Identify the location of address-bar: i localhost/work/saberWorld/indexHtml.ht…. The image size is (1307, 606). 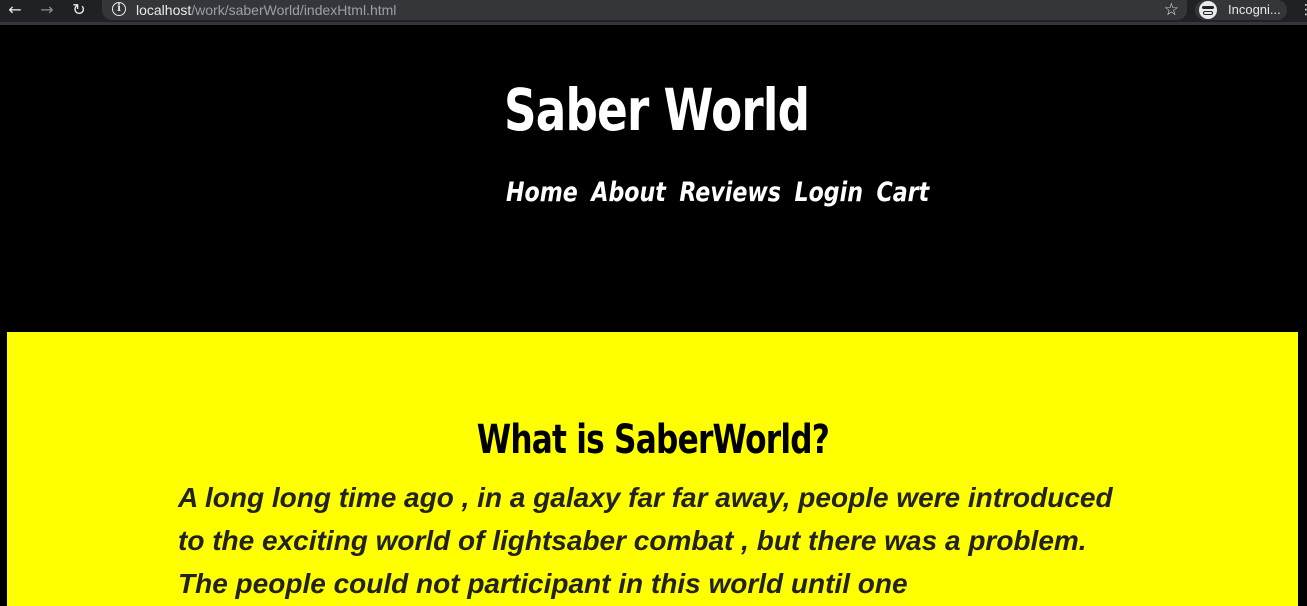
(644, 10).